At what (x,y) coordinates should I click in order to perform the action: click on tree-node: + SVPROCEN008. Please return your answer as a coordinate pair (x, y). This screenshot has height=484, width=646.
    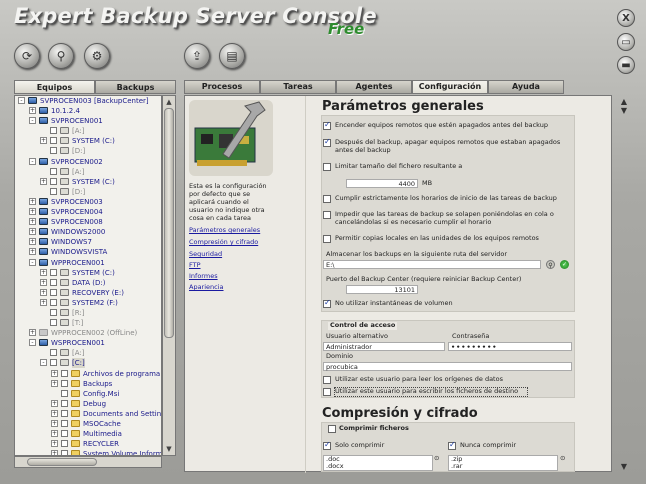
    Looking at the image, I should click on (88, 222).